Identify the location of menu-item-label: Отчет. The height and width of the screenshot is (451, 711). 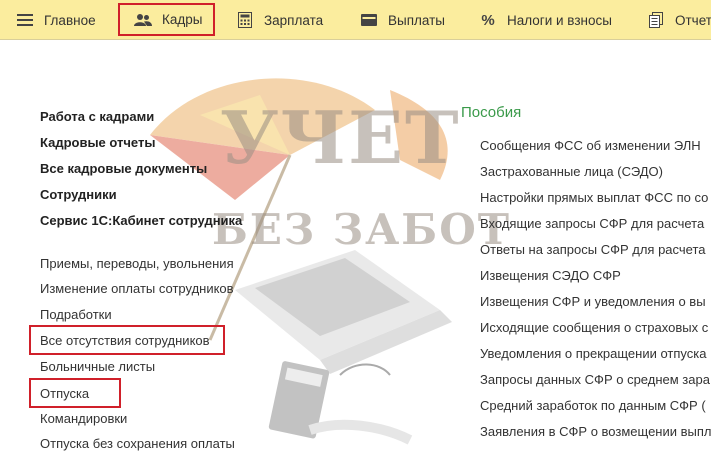
(693, 20).